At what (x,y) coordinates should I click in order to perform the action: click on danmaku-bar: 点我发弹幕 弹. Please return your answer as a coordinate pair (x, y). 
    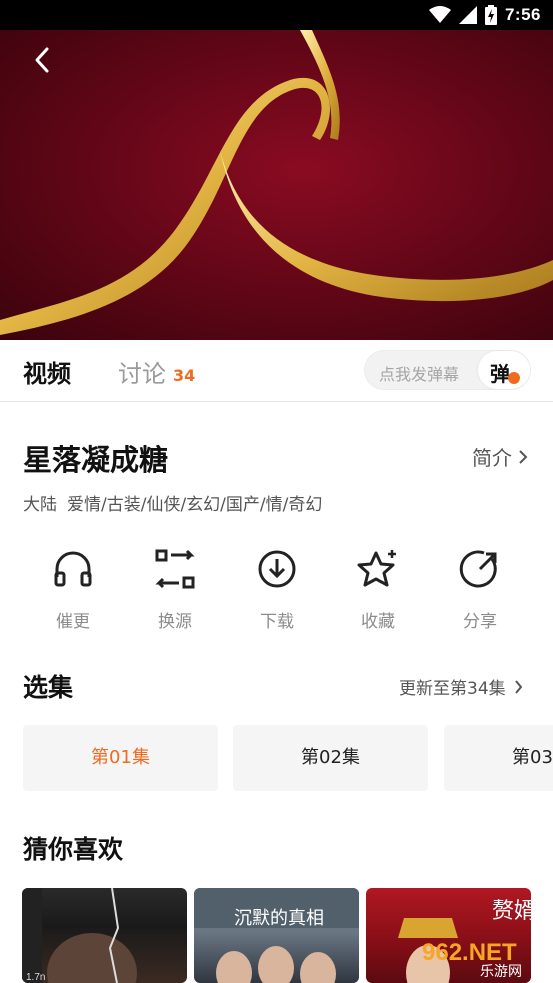
    Looking at the image, I should click on (447, 370).